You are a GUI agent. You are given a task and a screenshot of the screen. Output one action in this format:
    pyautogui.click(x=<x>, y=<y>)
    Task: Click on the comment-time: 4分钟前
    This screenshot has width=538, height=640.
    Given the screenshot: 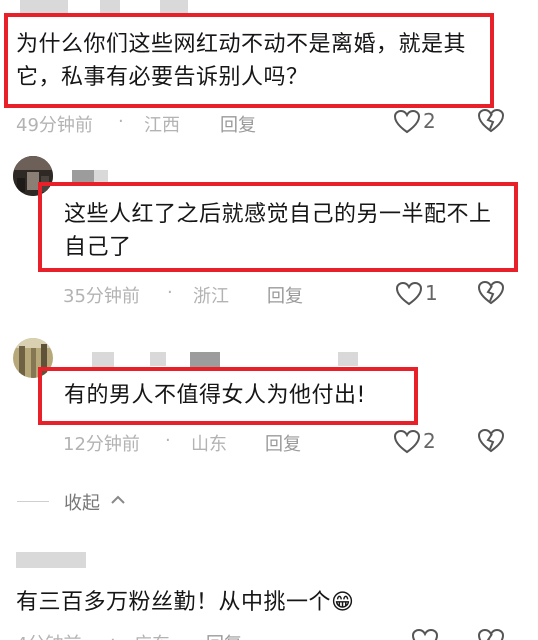 What is the action you would take?
    pyautogui.click(x=48, y=635)
    